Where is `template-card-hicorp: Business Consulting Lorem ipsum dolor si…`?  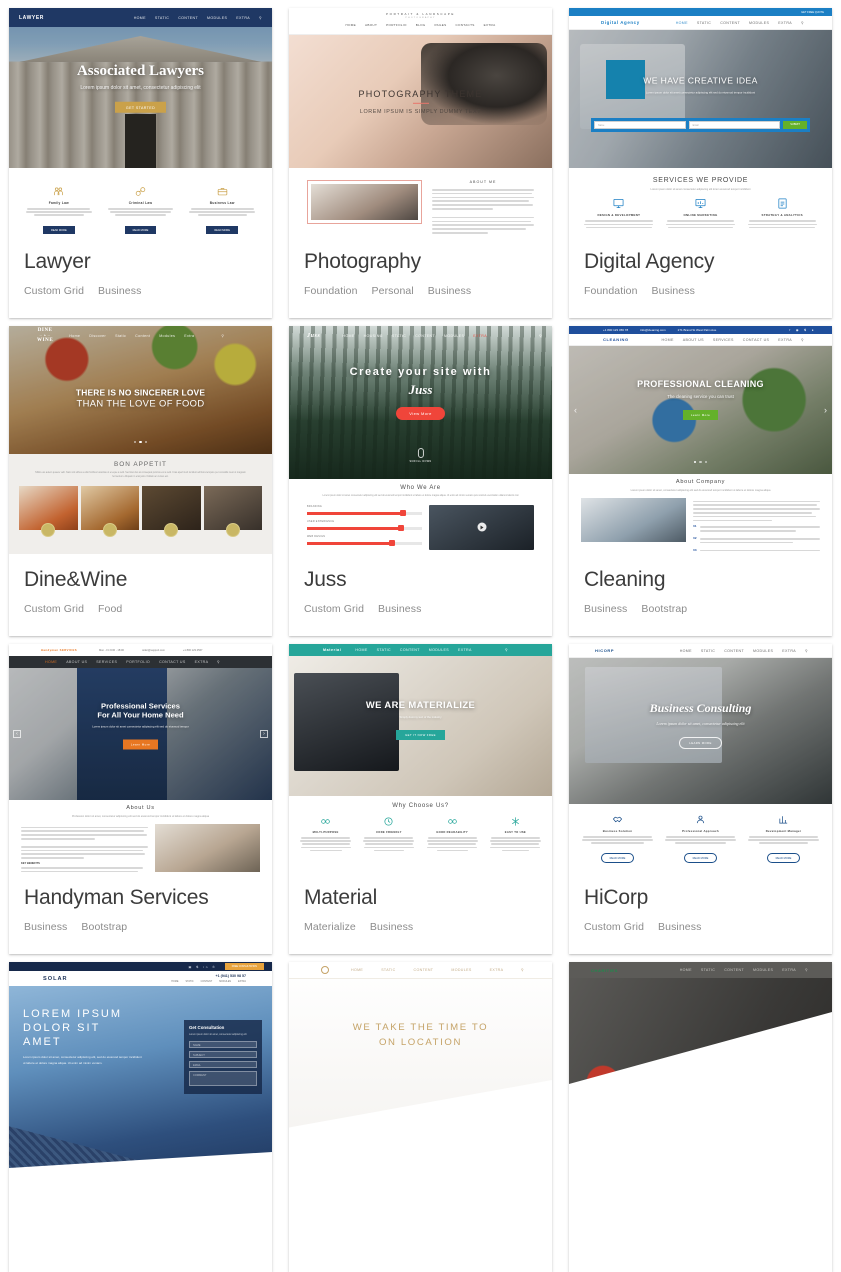
template-card-hicorp: Business Consulting Lorem ipsum dolor si… is located at coordinates (700, 799).